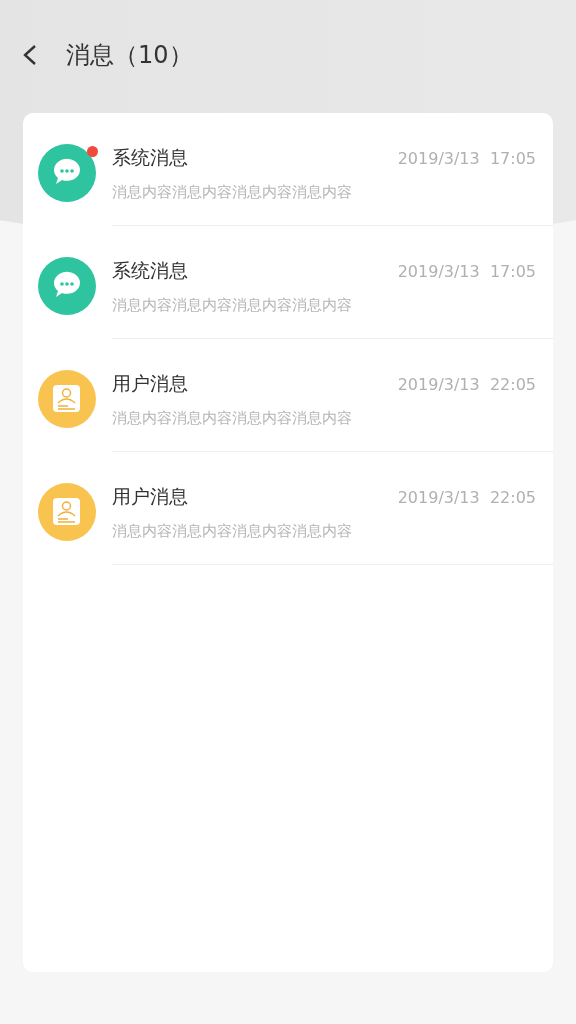 This screenshot has height=1024, width=576. Describe the element at coordinates (129, 55) in the screenshot. I see `page-title: 消息（10）` at that location.